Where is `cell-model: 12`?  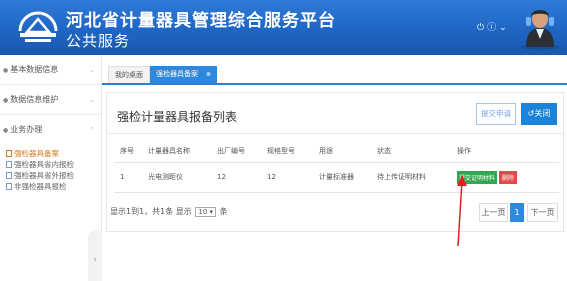
cell-model: 12 is located at coordinates (287, 177).